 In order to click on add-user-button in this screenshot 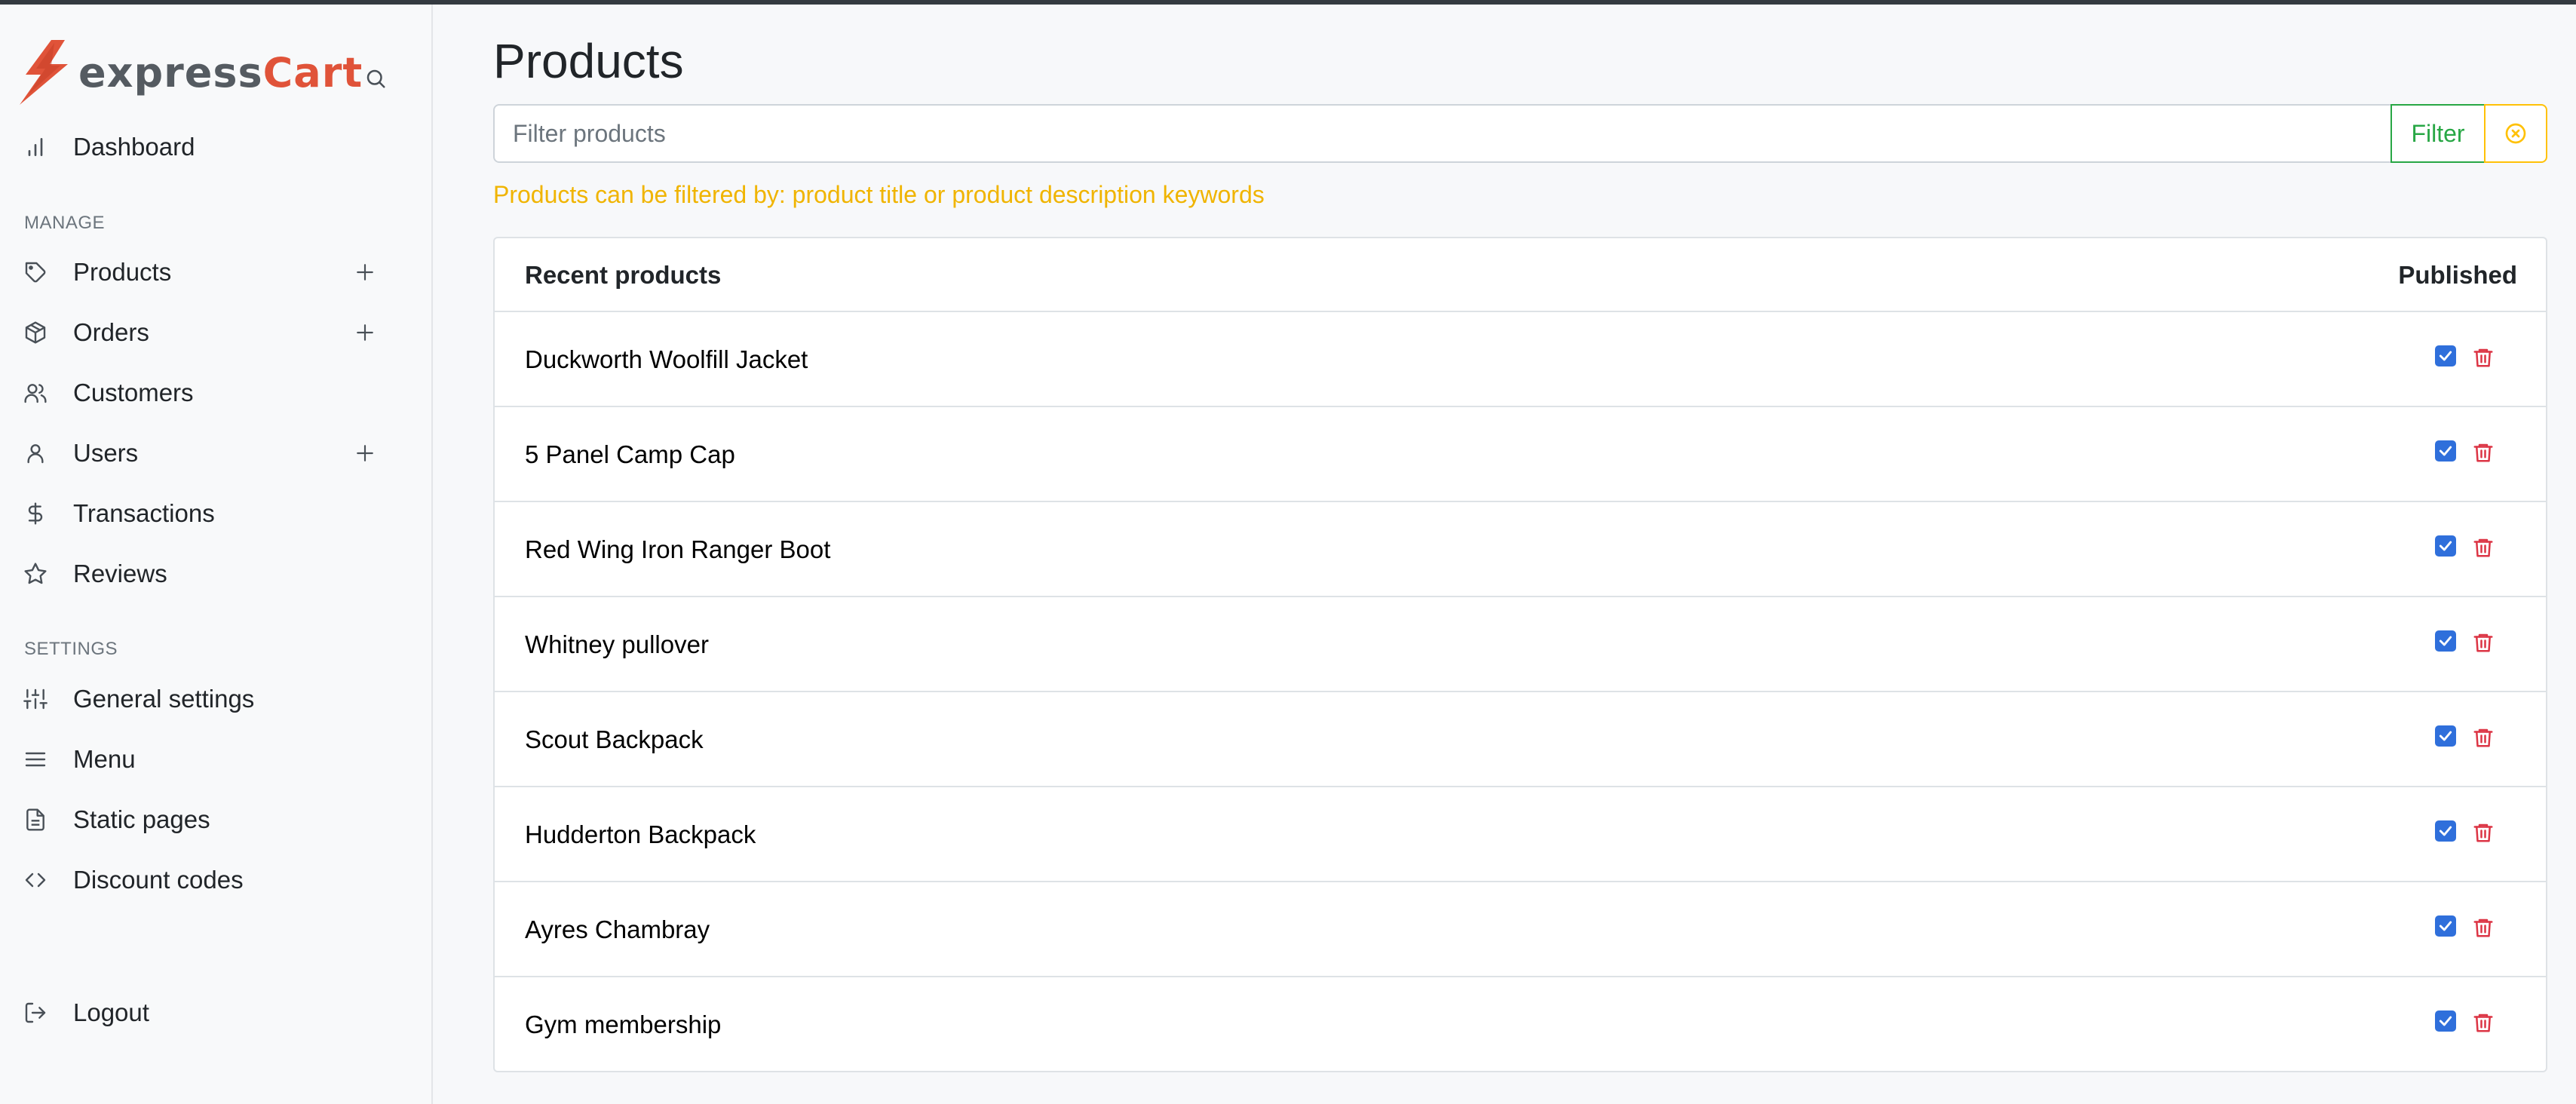, I will do `click(365, 453)`.